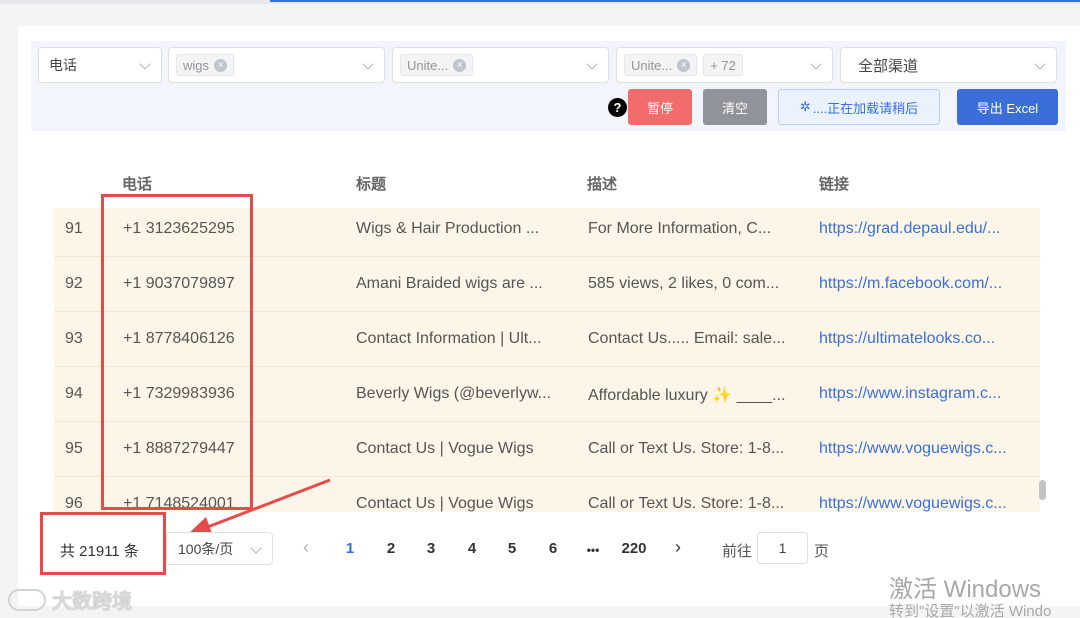 Image resolution: width=1080 pixels, height=618 pixels. What do you see at coordinates (206, 548) in the screenshot?
I see `page-size-value: 100条/页` at bounding box center [206, 548].